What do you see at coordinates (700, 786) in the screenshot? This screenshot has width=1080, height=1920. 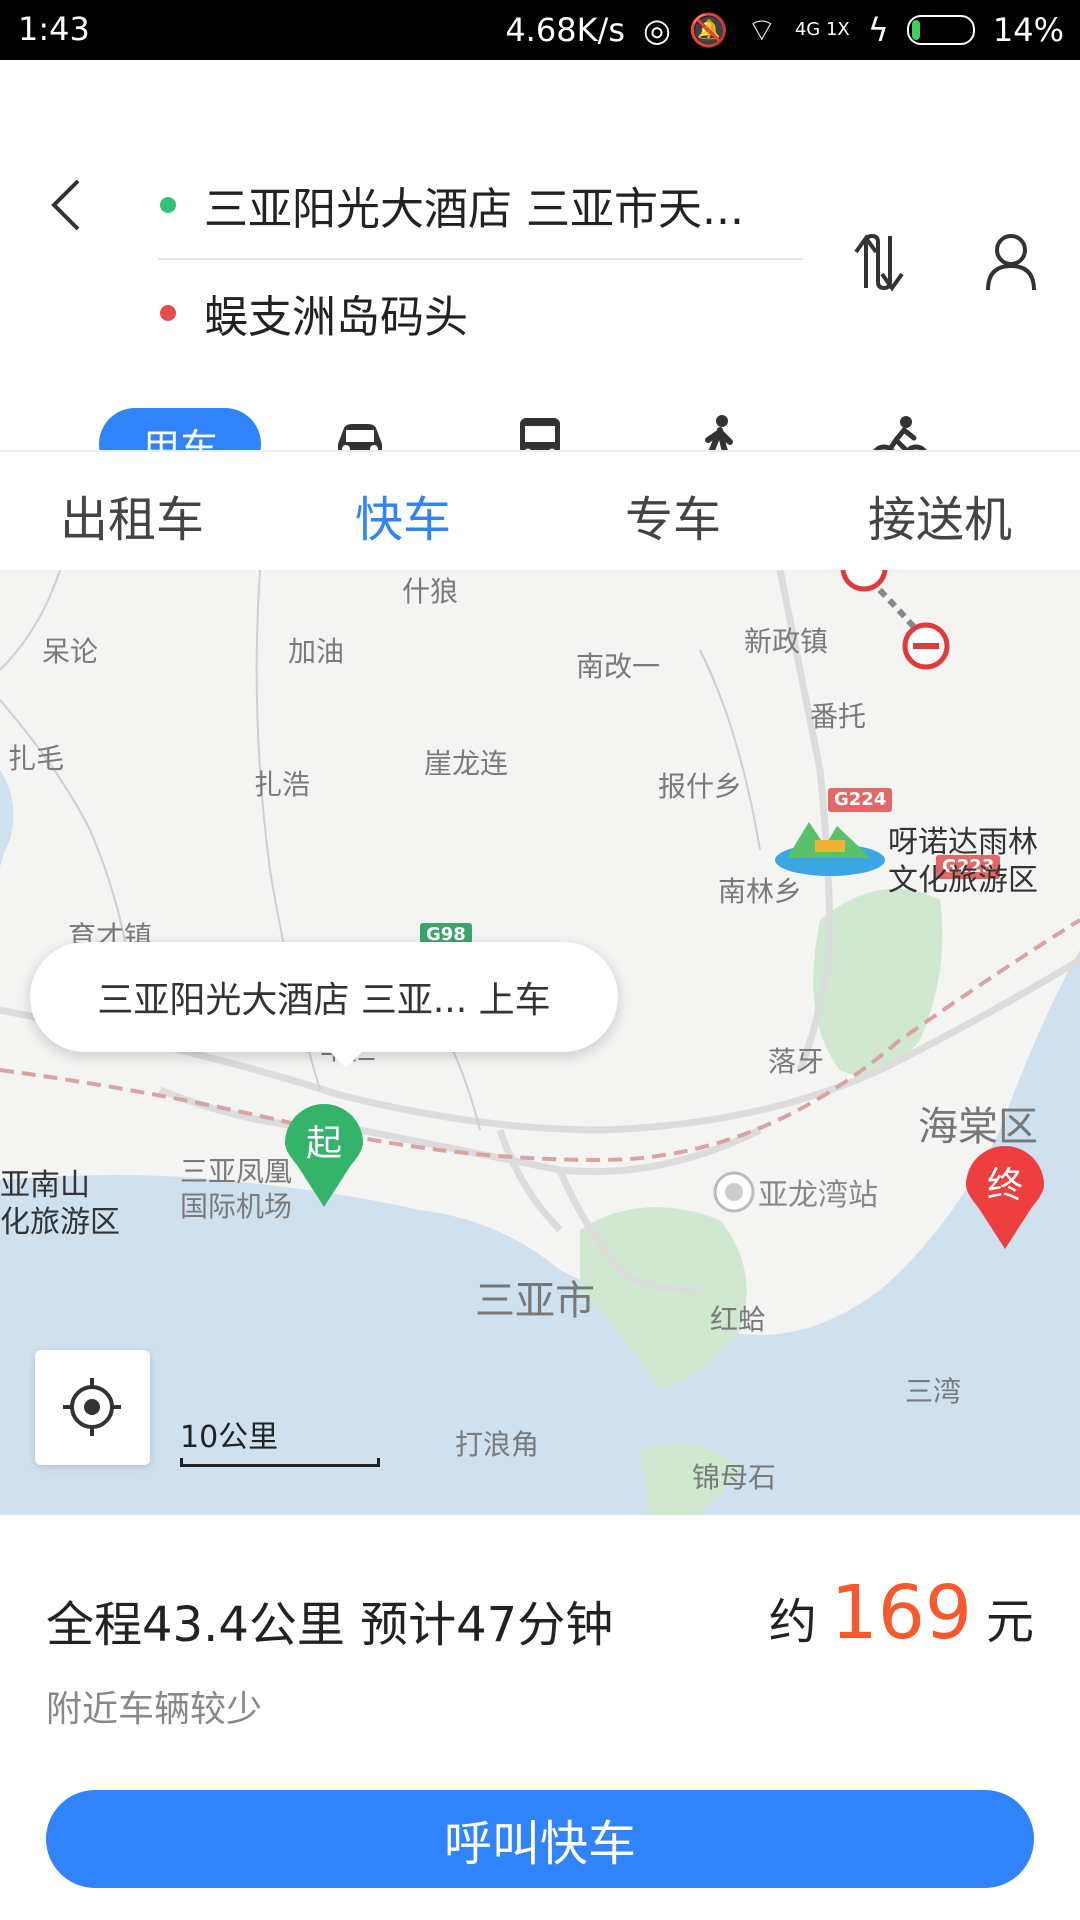 I see `map-label: 报什乡` at bounding box center [700, 786].